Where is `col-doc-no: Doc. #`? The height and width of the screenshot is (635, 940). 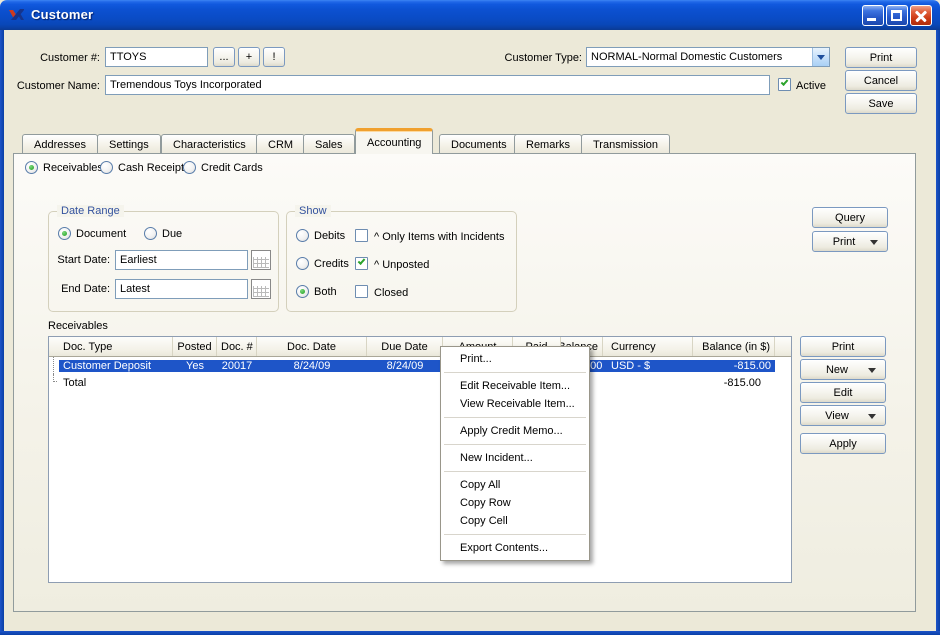
col-doc-no: Doc. # is located at coordinates (237, 346).